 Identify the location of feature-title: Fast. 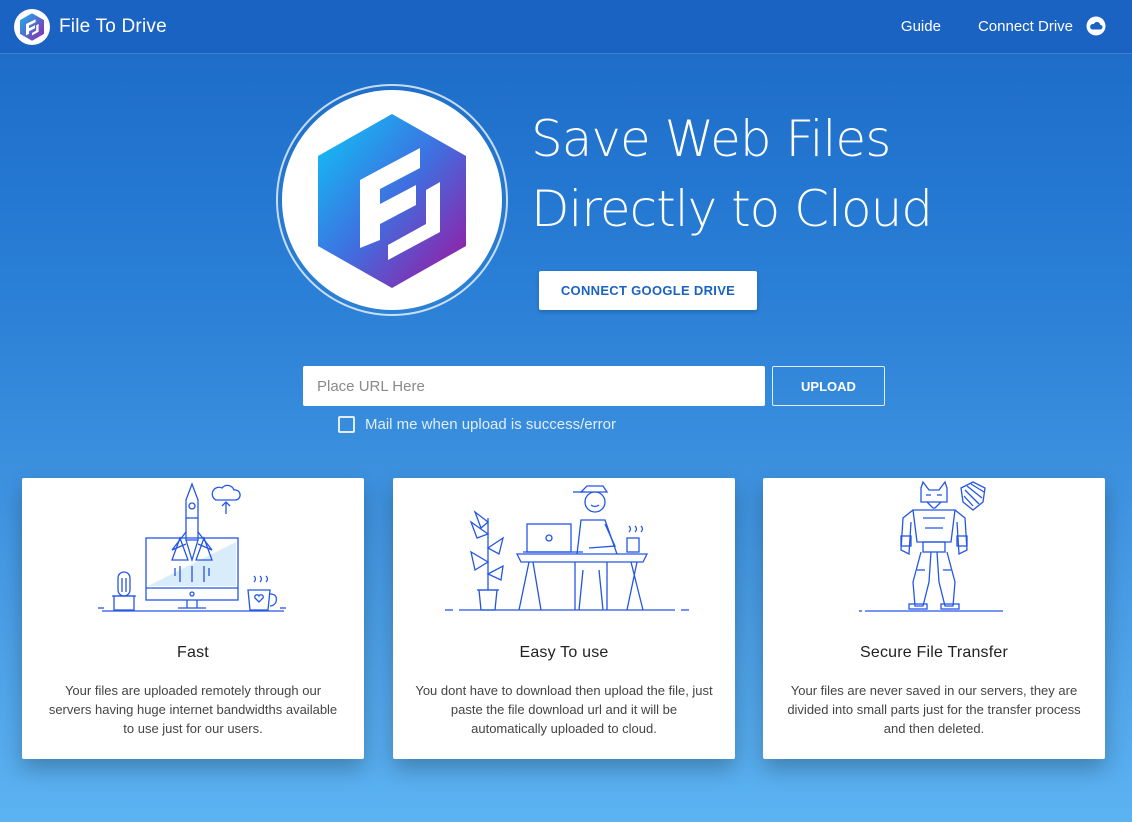
(193, 652).